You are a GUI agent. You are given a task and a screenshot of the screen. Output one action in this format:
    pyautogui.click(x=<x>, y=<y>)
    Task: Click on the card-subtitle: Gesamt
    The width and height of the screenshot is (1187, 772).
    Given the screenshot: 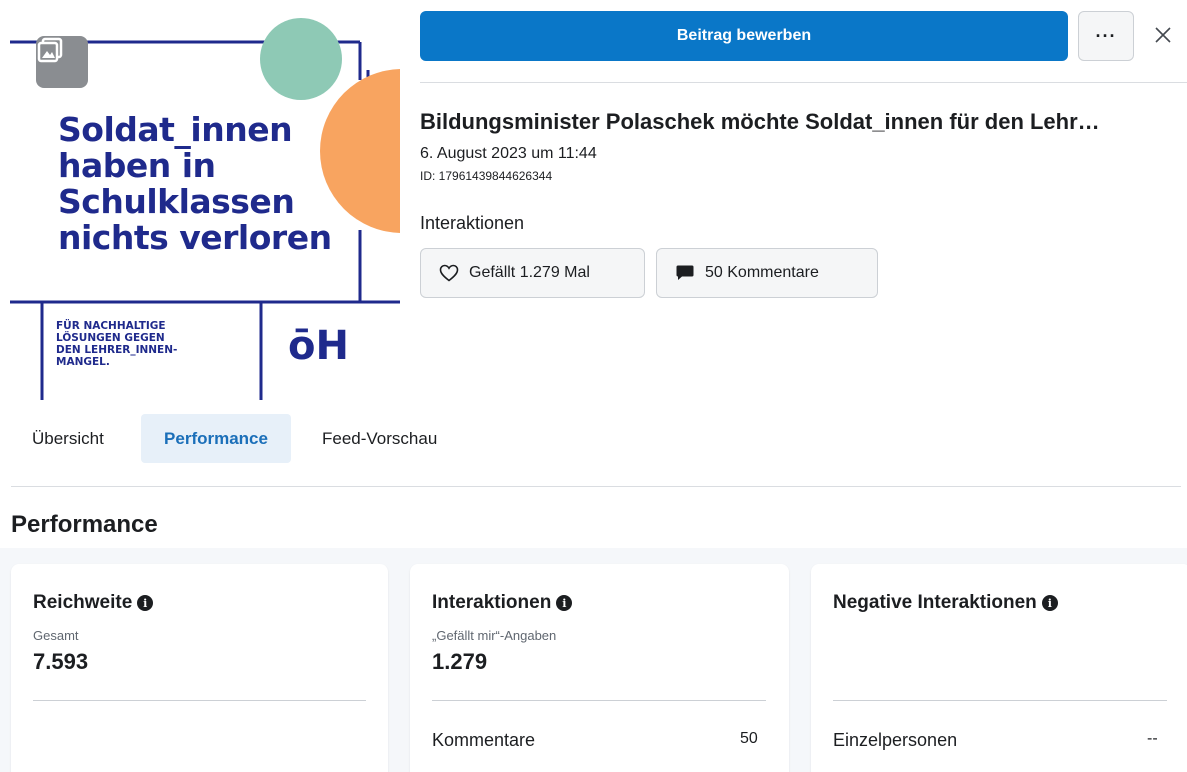 What is the action you would take?
    pyautogui.click(x=56, y=635)
    